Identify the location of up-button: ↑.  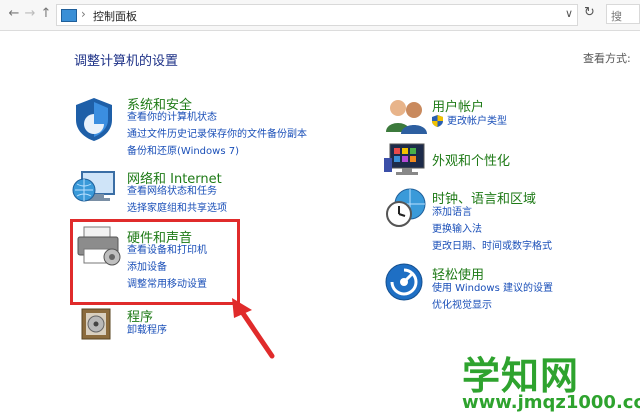
(46, 13).